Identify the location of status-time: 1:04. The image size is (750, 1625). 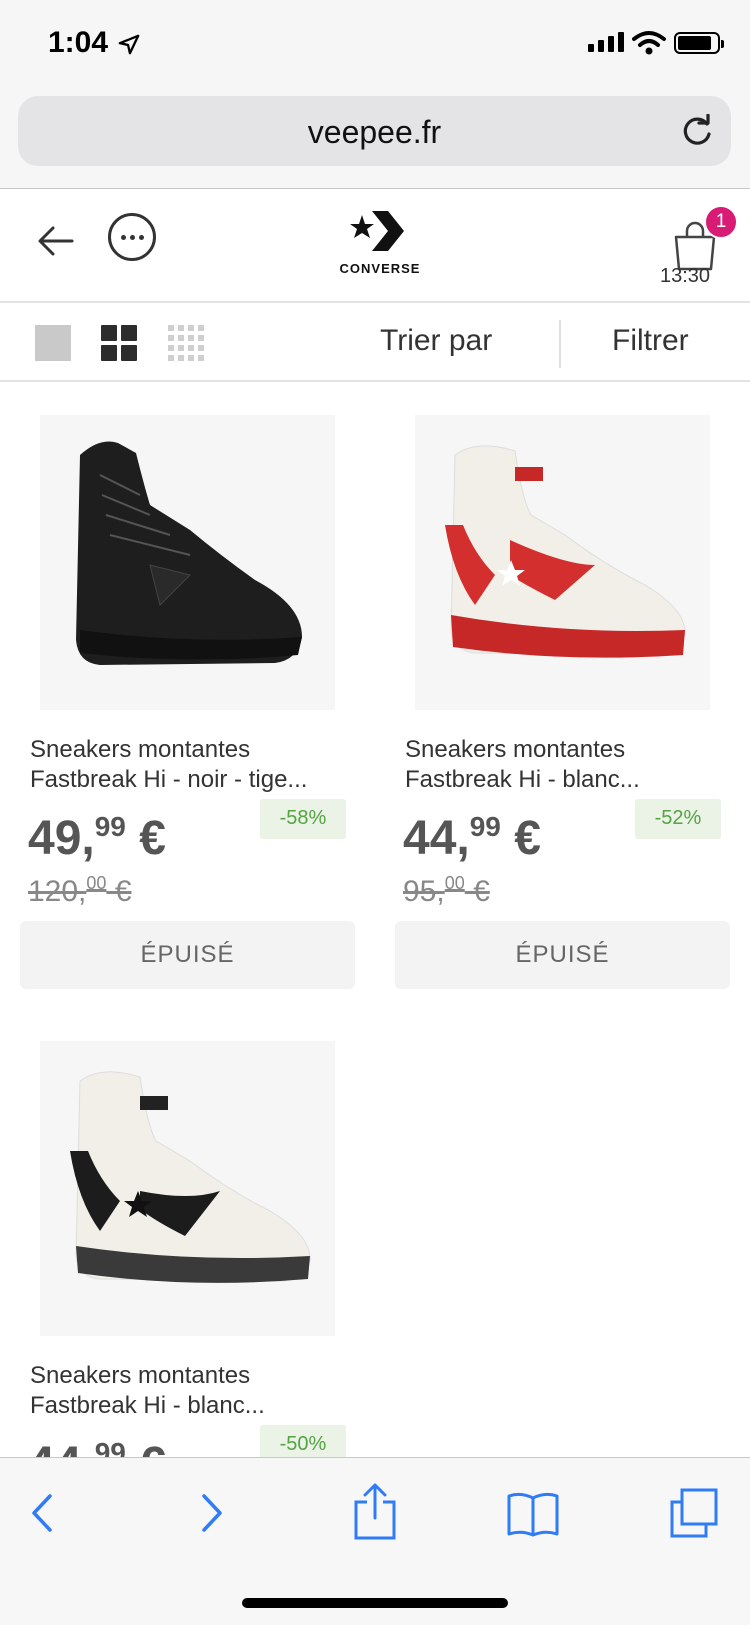
(78, 42).